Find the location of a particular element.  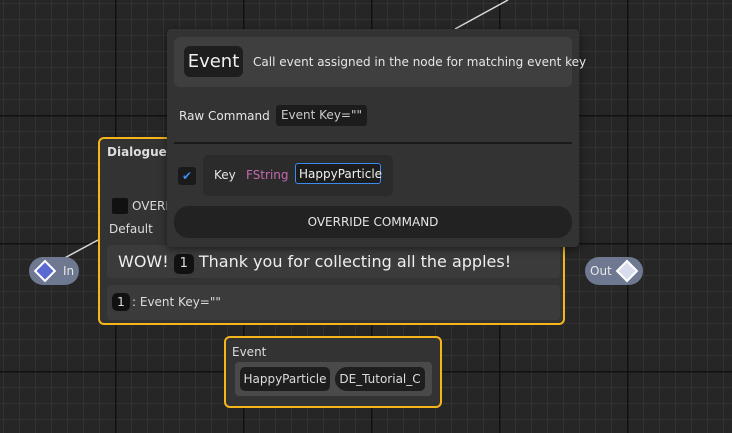

raw-command-field: Event Key="" is located at coordinates (321, 115).